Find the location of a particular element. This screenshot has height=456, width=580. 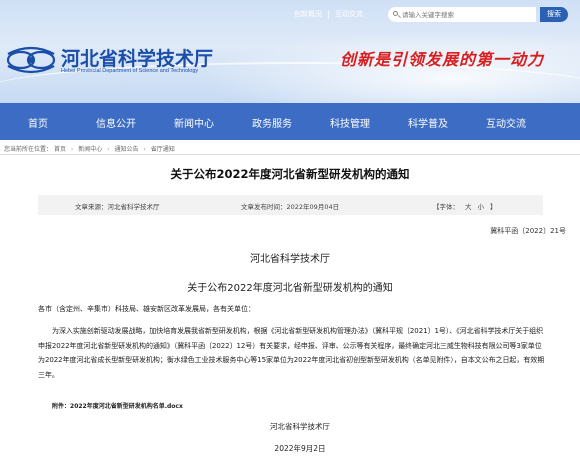

main-navigation: 首页 信息公开 新闻中心 政务服务 科技管理 科学普及 互动交流 is located at coordinates (290, 121).